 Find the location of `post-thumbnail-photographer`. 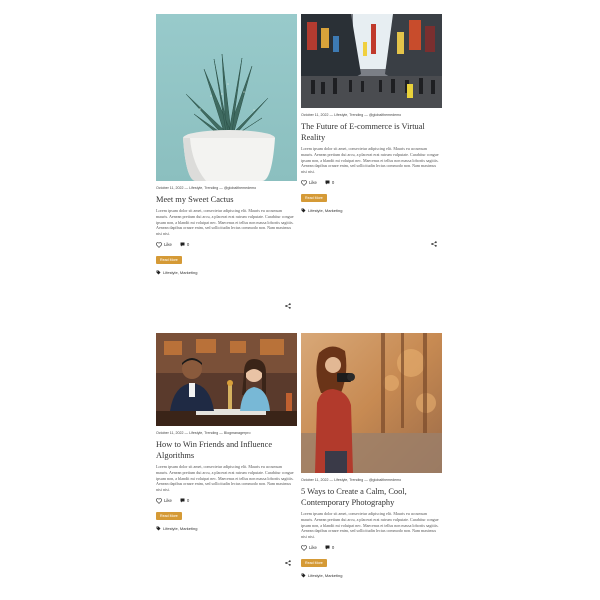

post-thumbnail-photographer is located at coordinates (371, 403).